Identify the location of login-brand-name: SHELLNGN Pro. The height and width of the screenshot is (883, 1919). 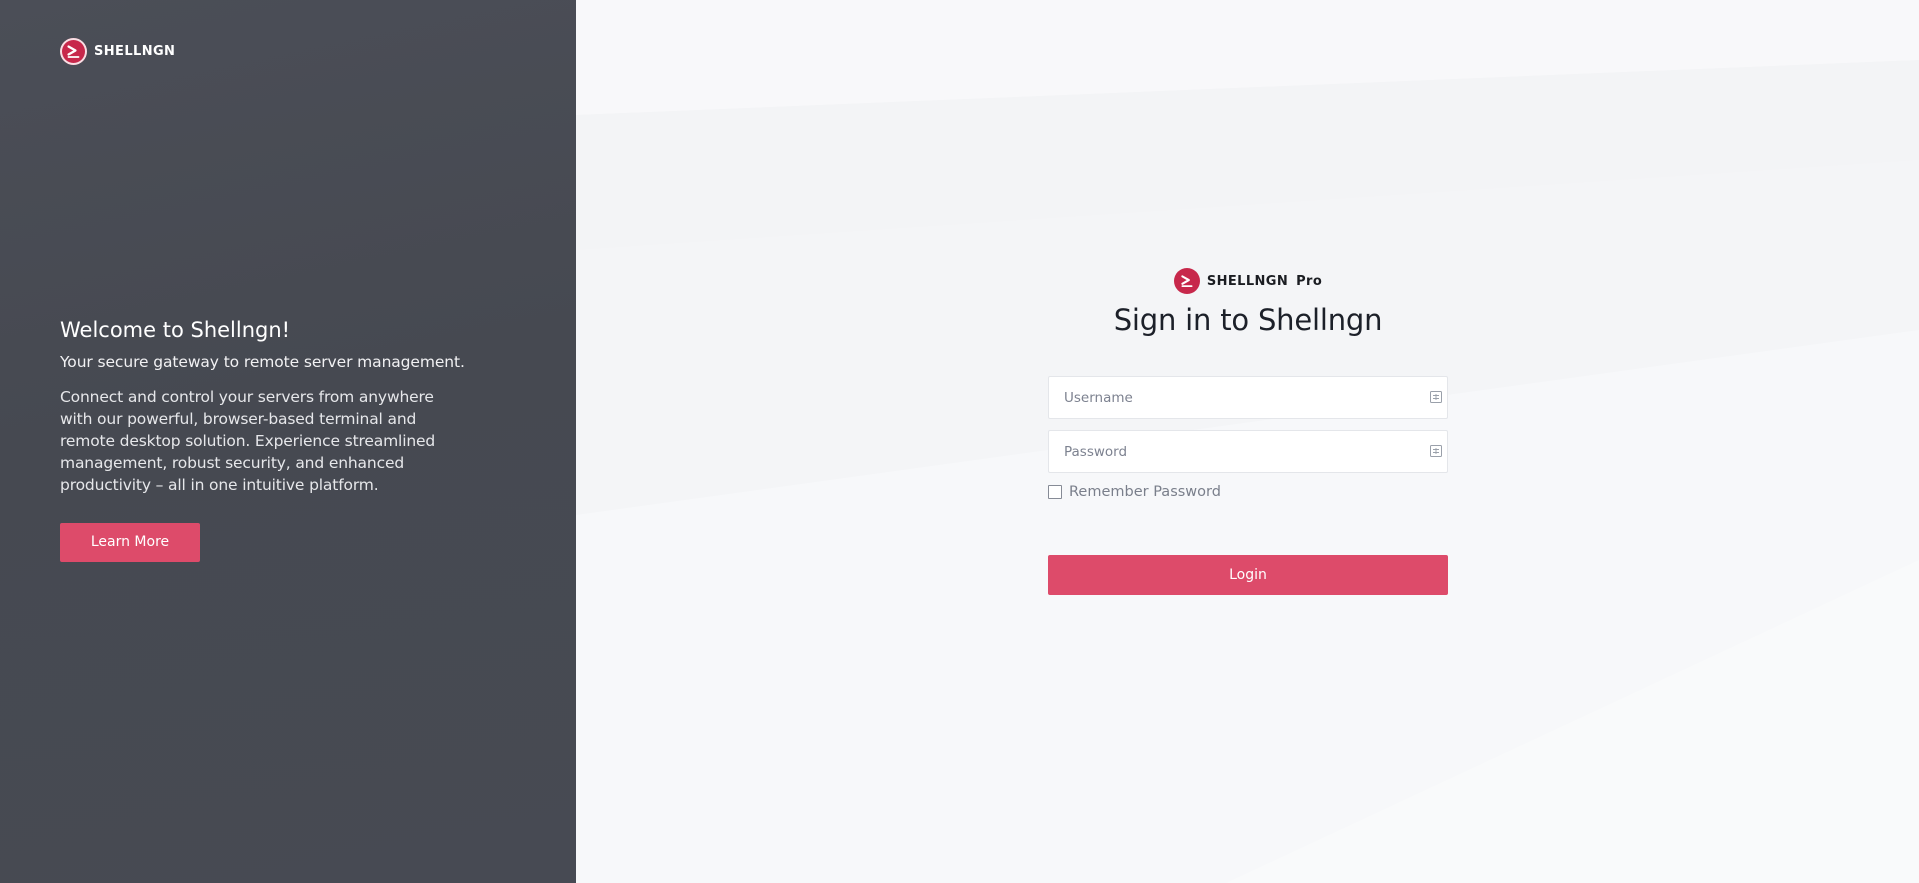
(1264, 281).